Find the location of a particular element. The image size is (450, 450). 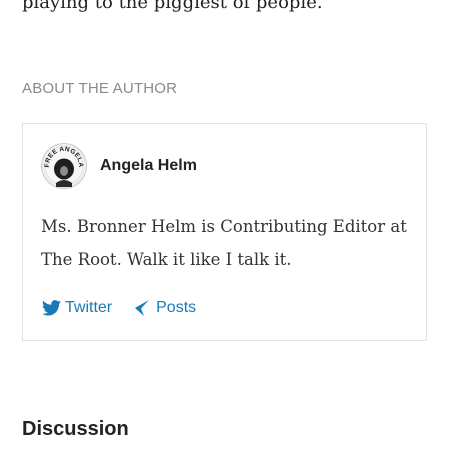

twitter-link-label: Twitter is located at coordinates (89, 307).